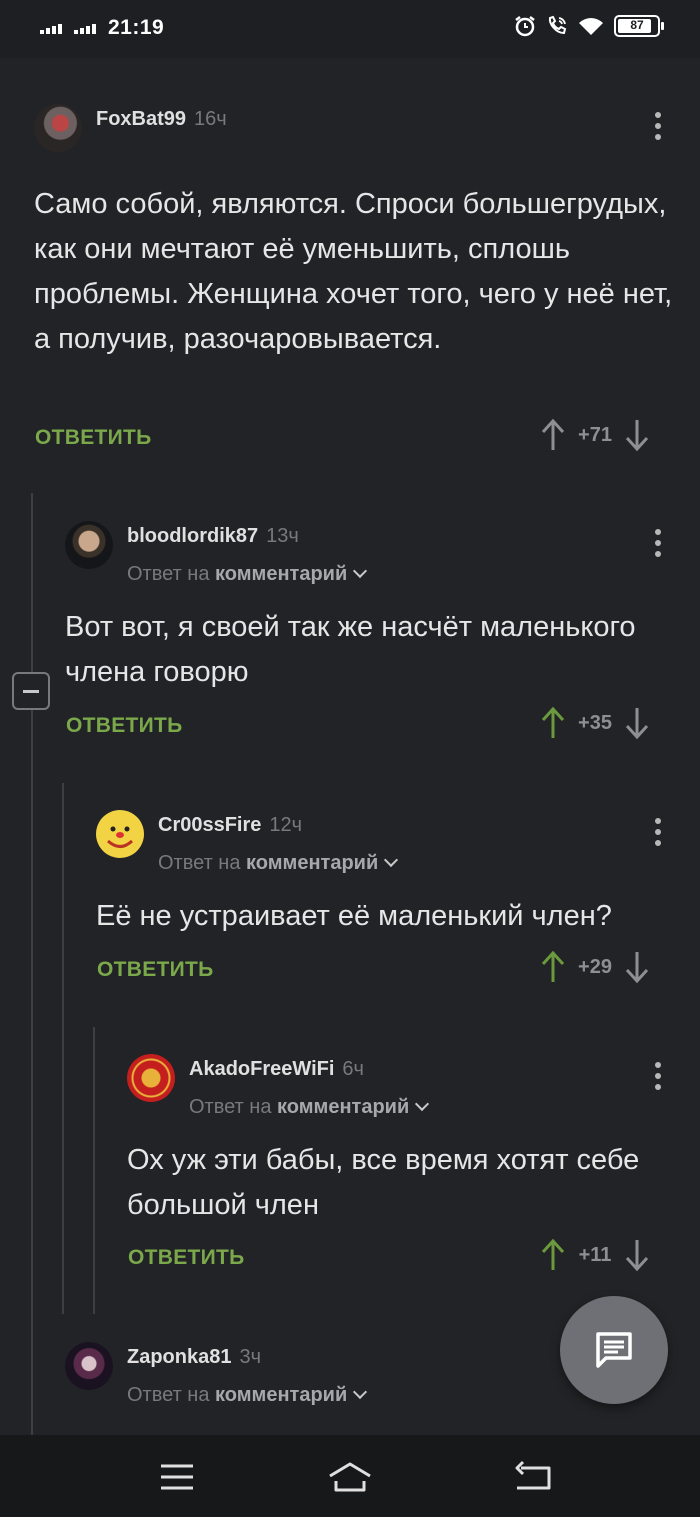 The width and height of the screenshot is (700, 1517). I want to click on comment-author: Zaponka81 3ч, so click(194, 1357).